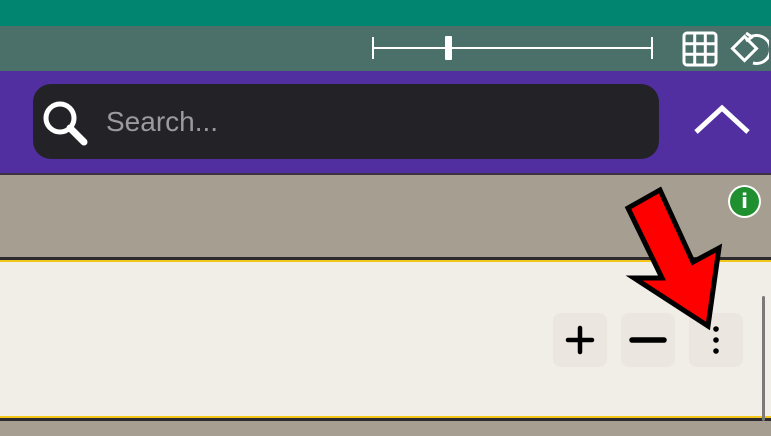 The width and height of the screenshot is (771, 436). What do you see at coordinates (448, 48) in the screenshot?
I see `slider-thumb` at bounding box center [448, 48].